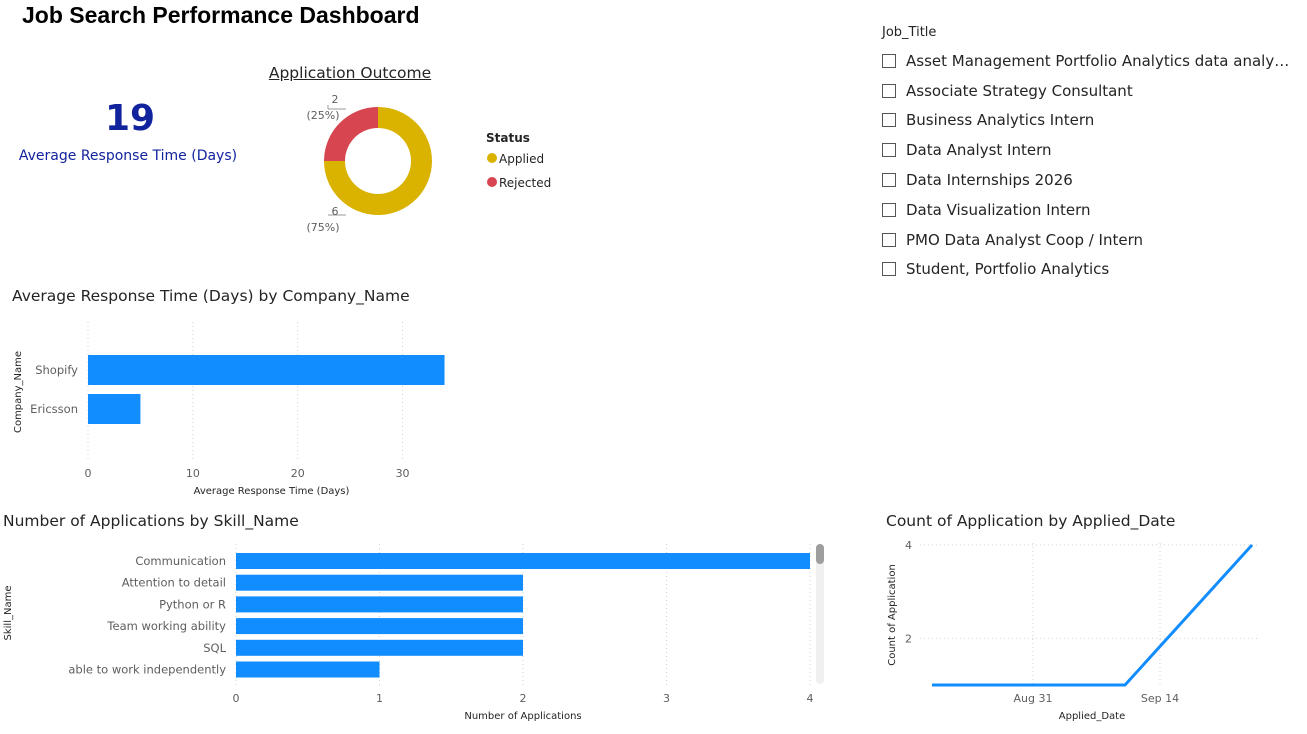  I want to click on x-tick-label: 3, so click(666, 698).